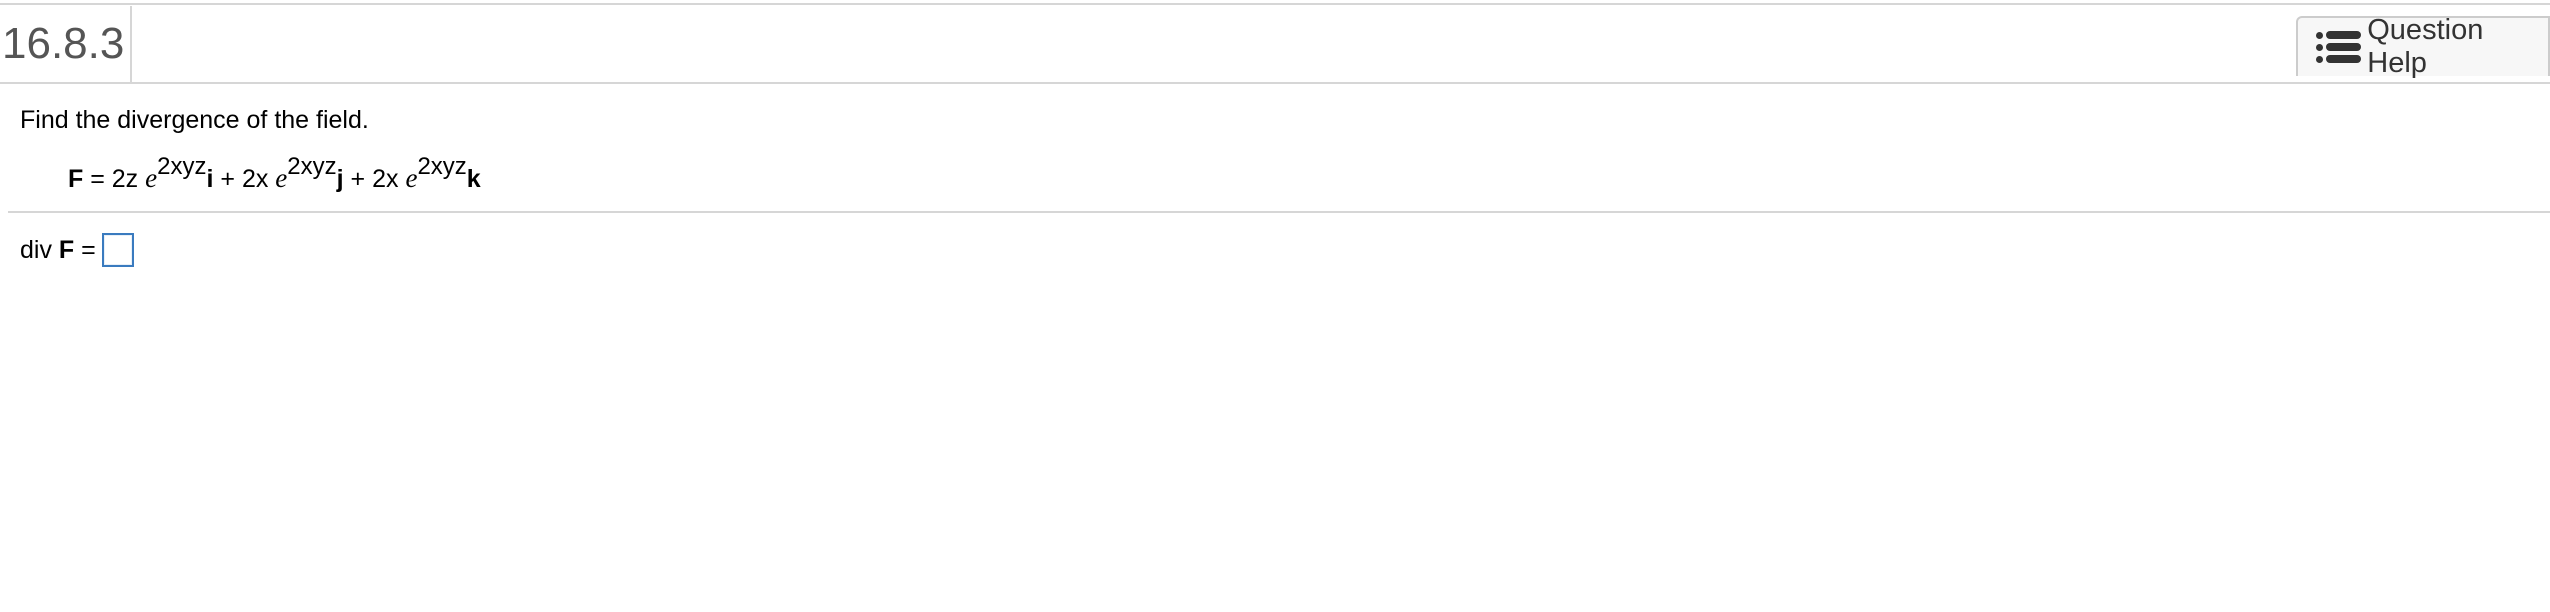 The image size is (2550, 612). I want to click on answer-input, so click(117, 250).